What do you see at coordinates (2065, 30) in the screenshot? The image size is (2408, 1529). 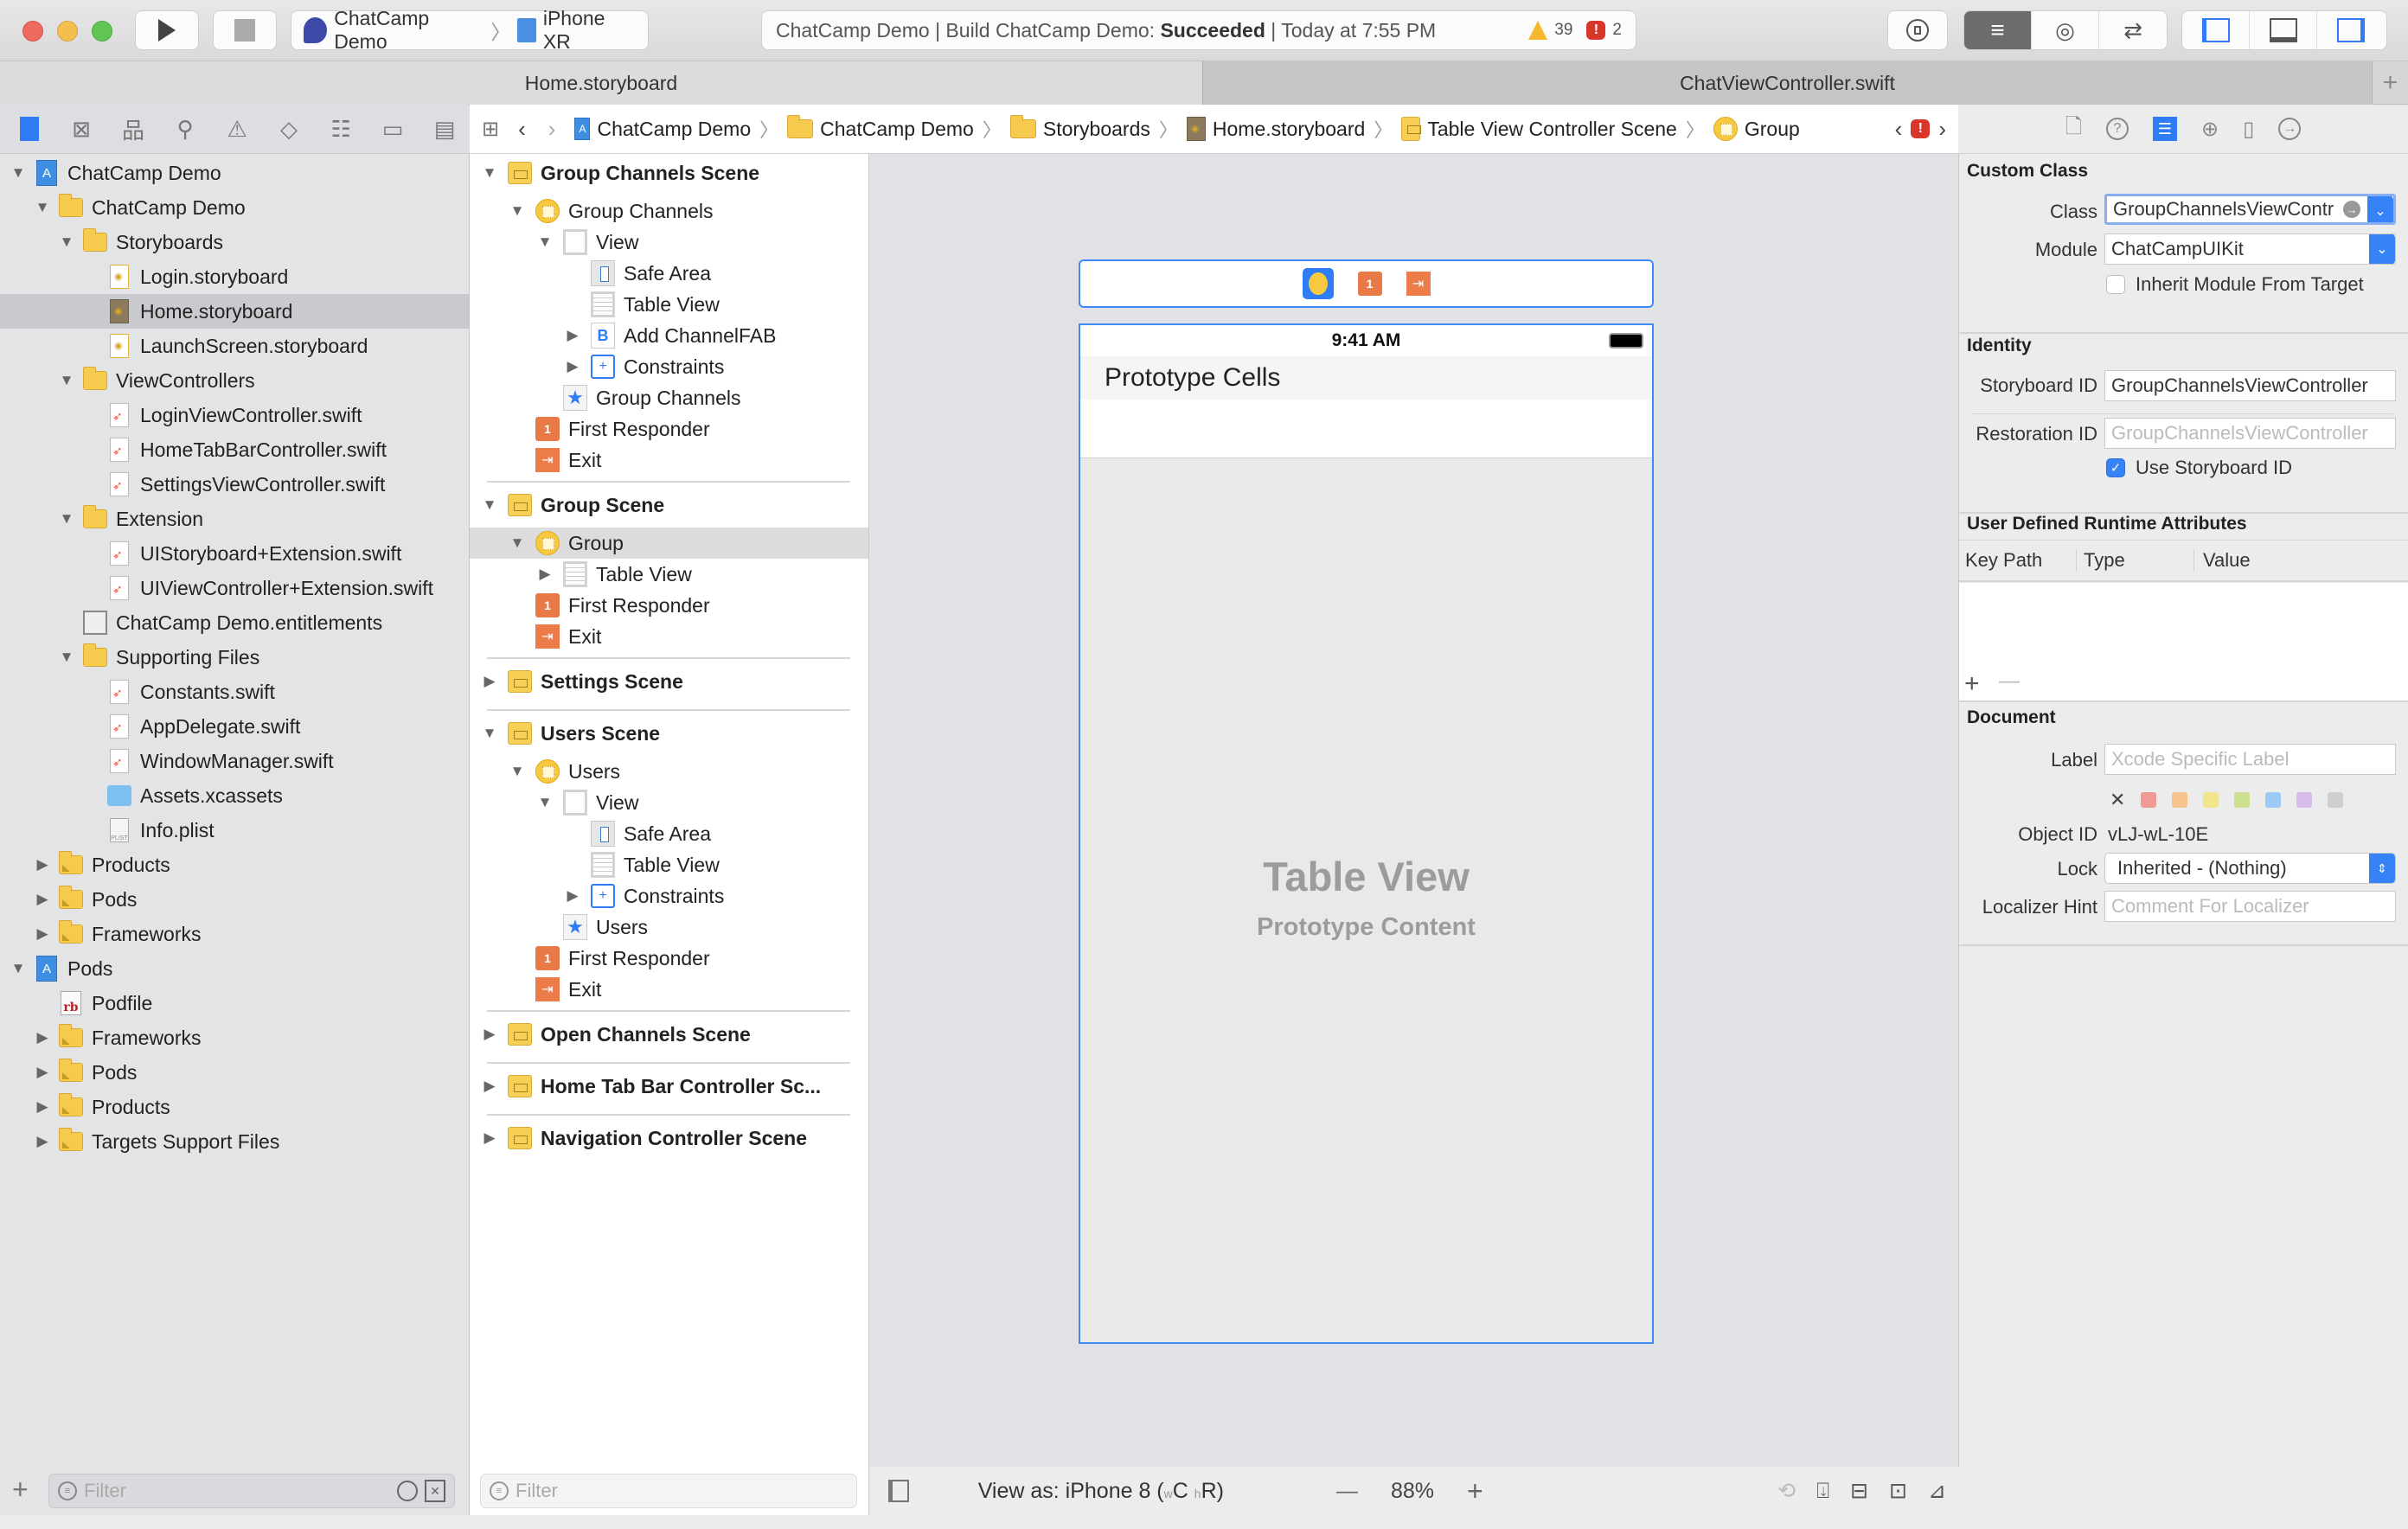 I see `assistant-editor-button: ◎` at bounding box center [2065, 30].